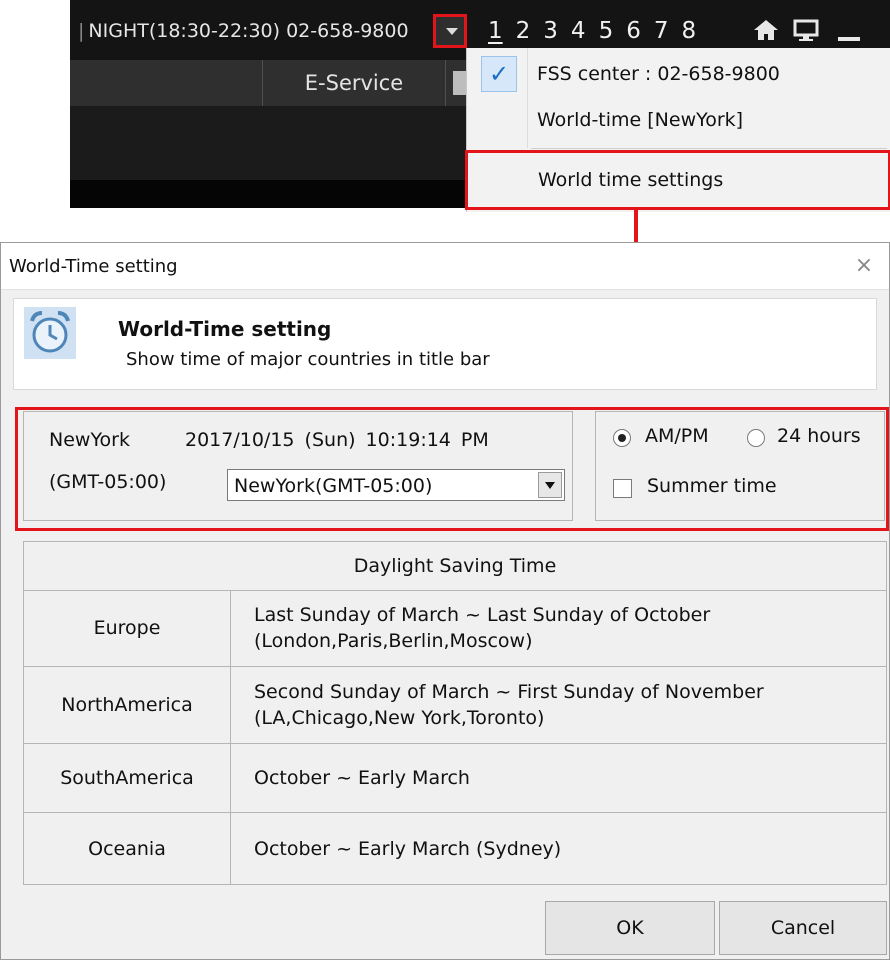  I want to click on chevron-down-icon, so click(550, 485).